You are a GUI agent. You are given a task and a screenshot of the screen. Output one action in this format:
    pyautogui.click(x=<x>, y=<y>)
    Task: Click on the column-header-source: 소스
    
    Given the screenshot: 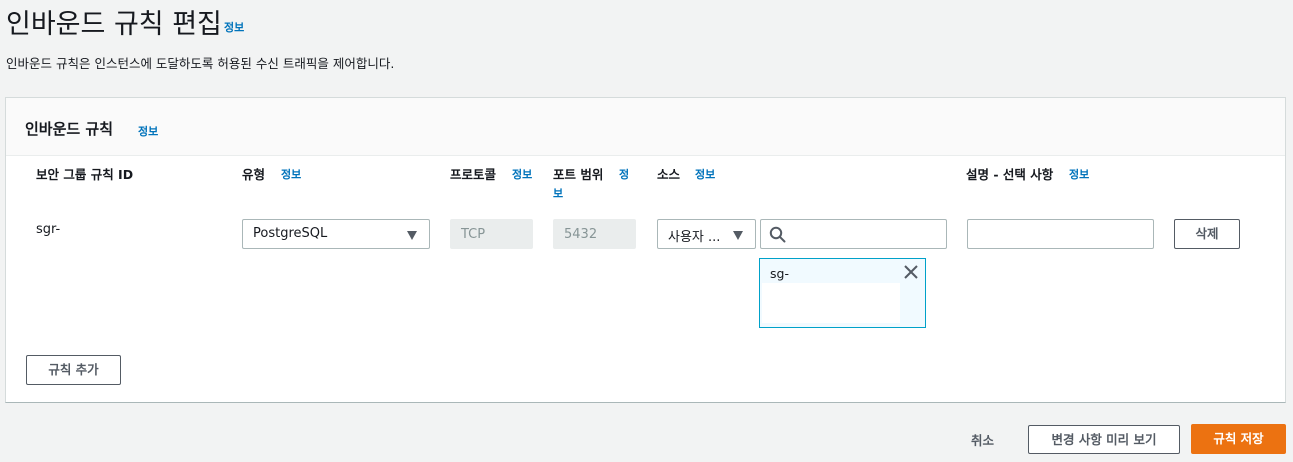 What is the action you would take?
    pyautogui.click(x=669, y=174)
    